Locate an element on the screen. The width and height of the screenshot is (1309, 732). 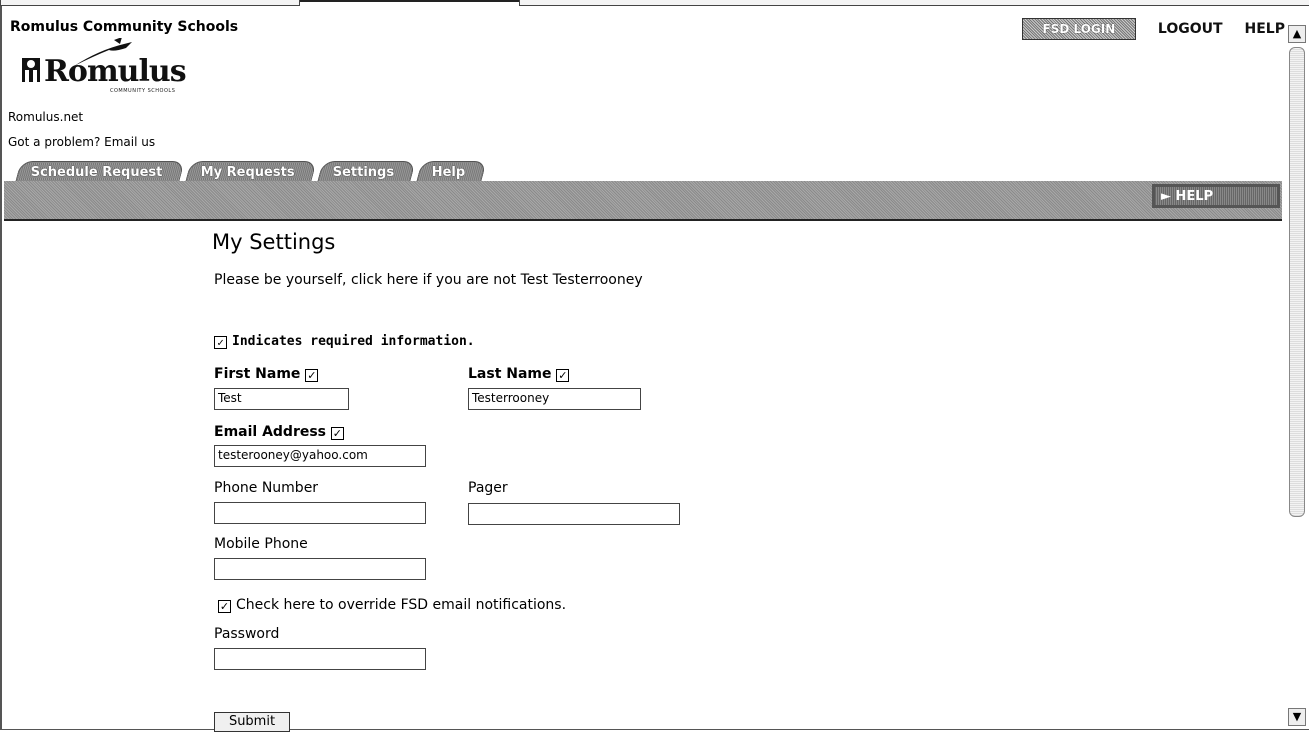
site-link: Romulus.net is located at coordinates (45, 117).